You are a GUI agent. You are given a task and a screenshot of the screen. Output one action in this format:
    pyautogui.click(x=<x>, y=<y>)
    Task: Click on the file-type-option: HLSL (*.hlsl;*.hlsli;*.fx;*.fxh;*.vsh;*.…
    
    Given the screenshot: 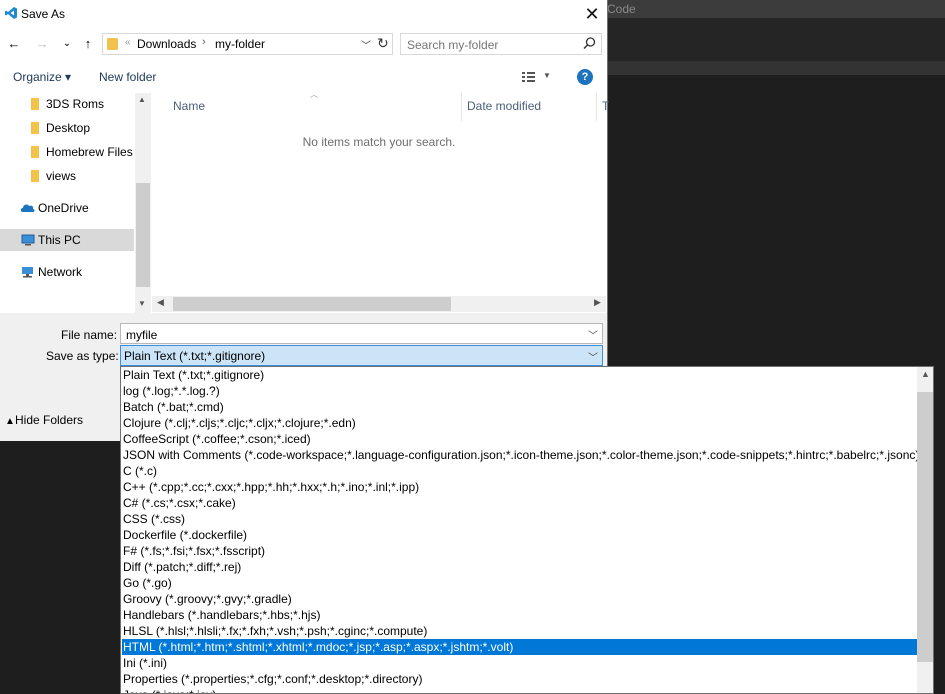 What is the action you would take?
    pyautogui.click(x=519, y=631)
    